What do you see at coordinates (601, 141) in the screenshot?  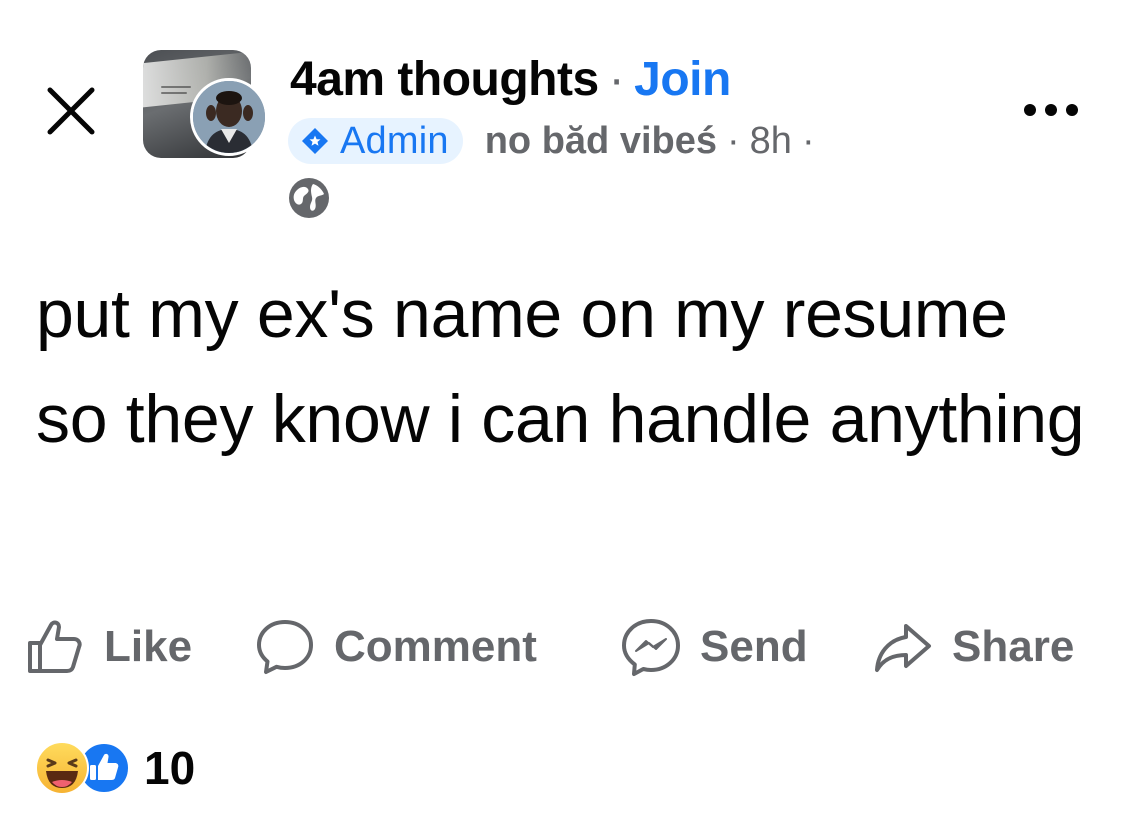 I see `author-name: no băd vibeś` at bounding box center [601, 141].